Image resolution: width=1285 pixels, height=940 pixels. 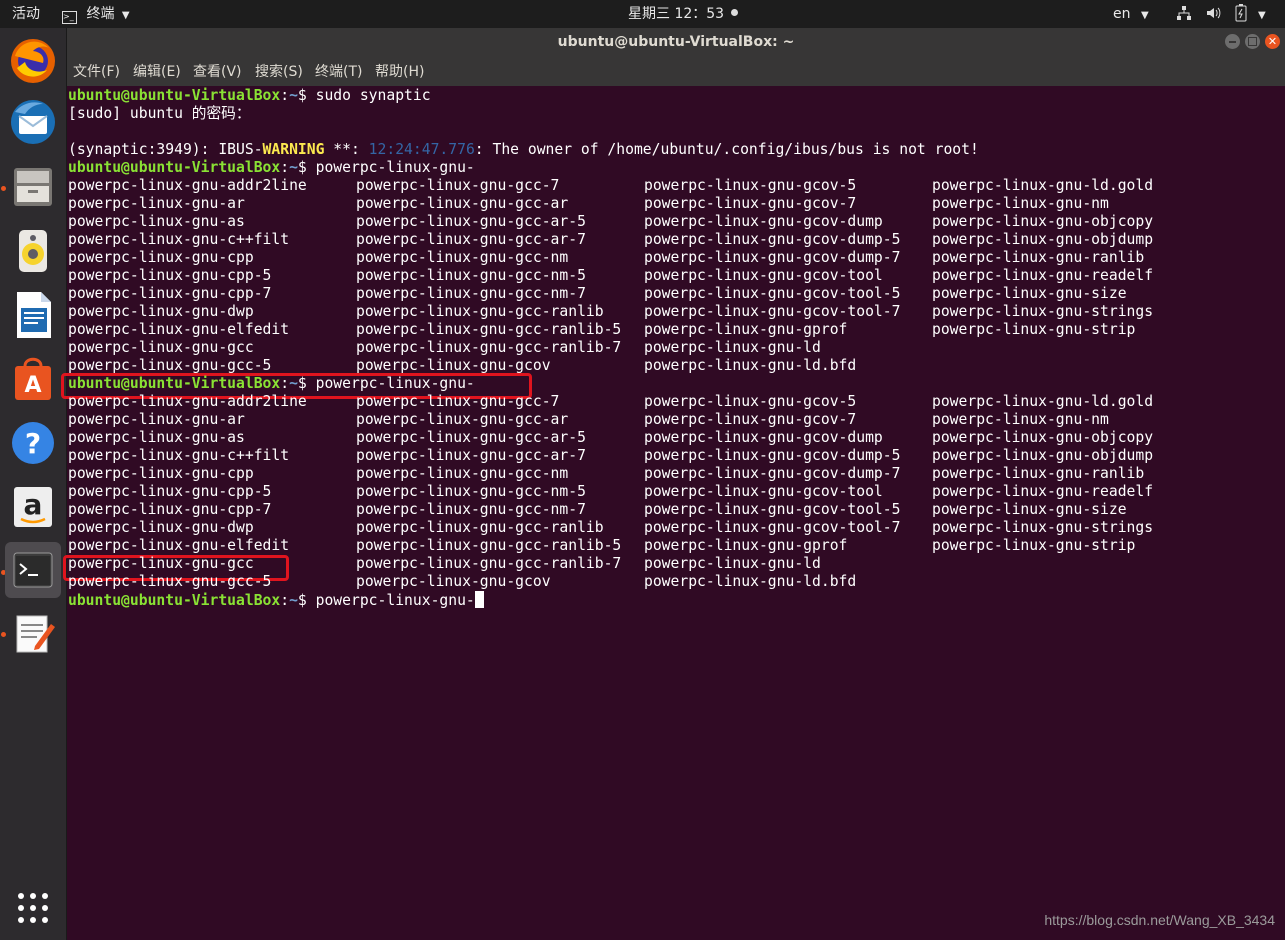 I want to click on dock-software-center: A, so click(x=33, y=378).